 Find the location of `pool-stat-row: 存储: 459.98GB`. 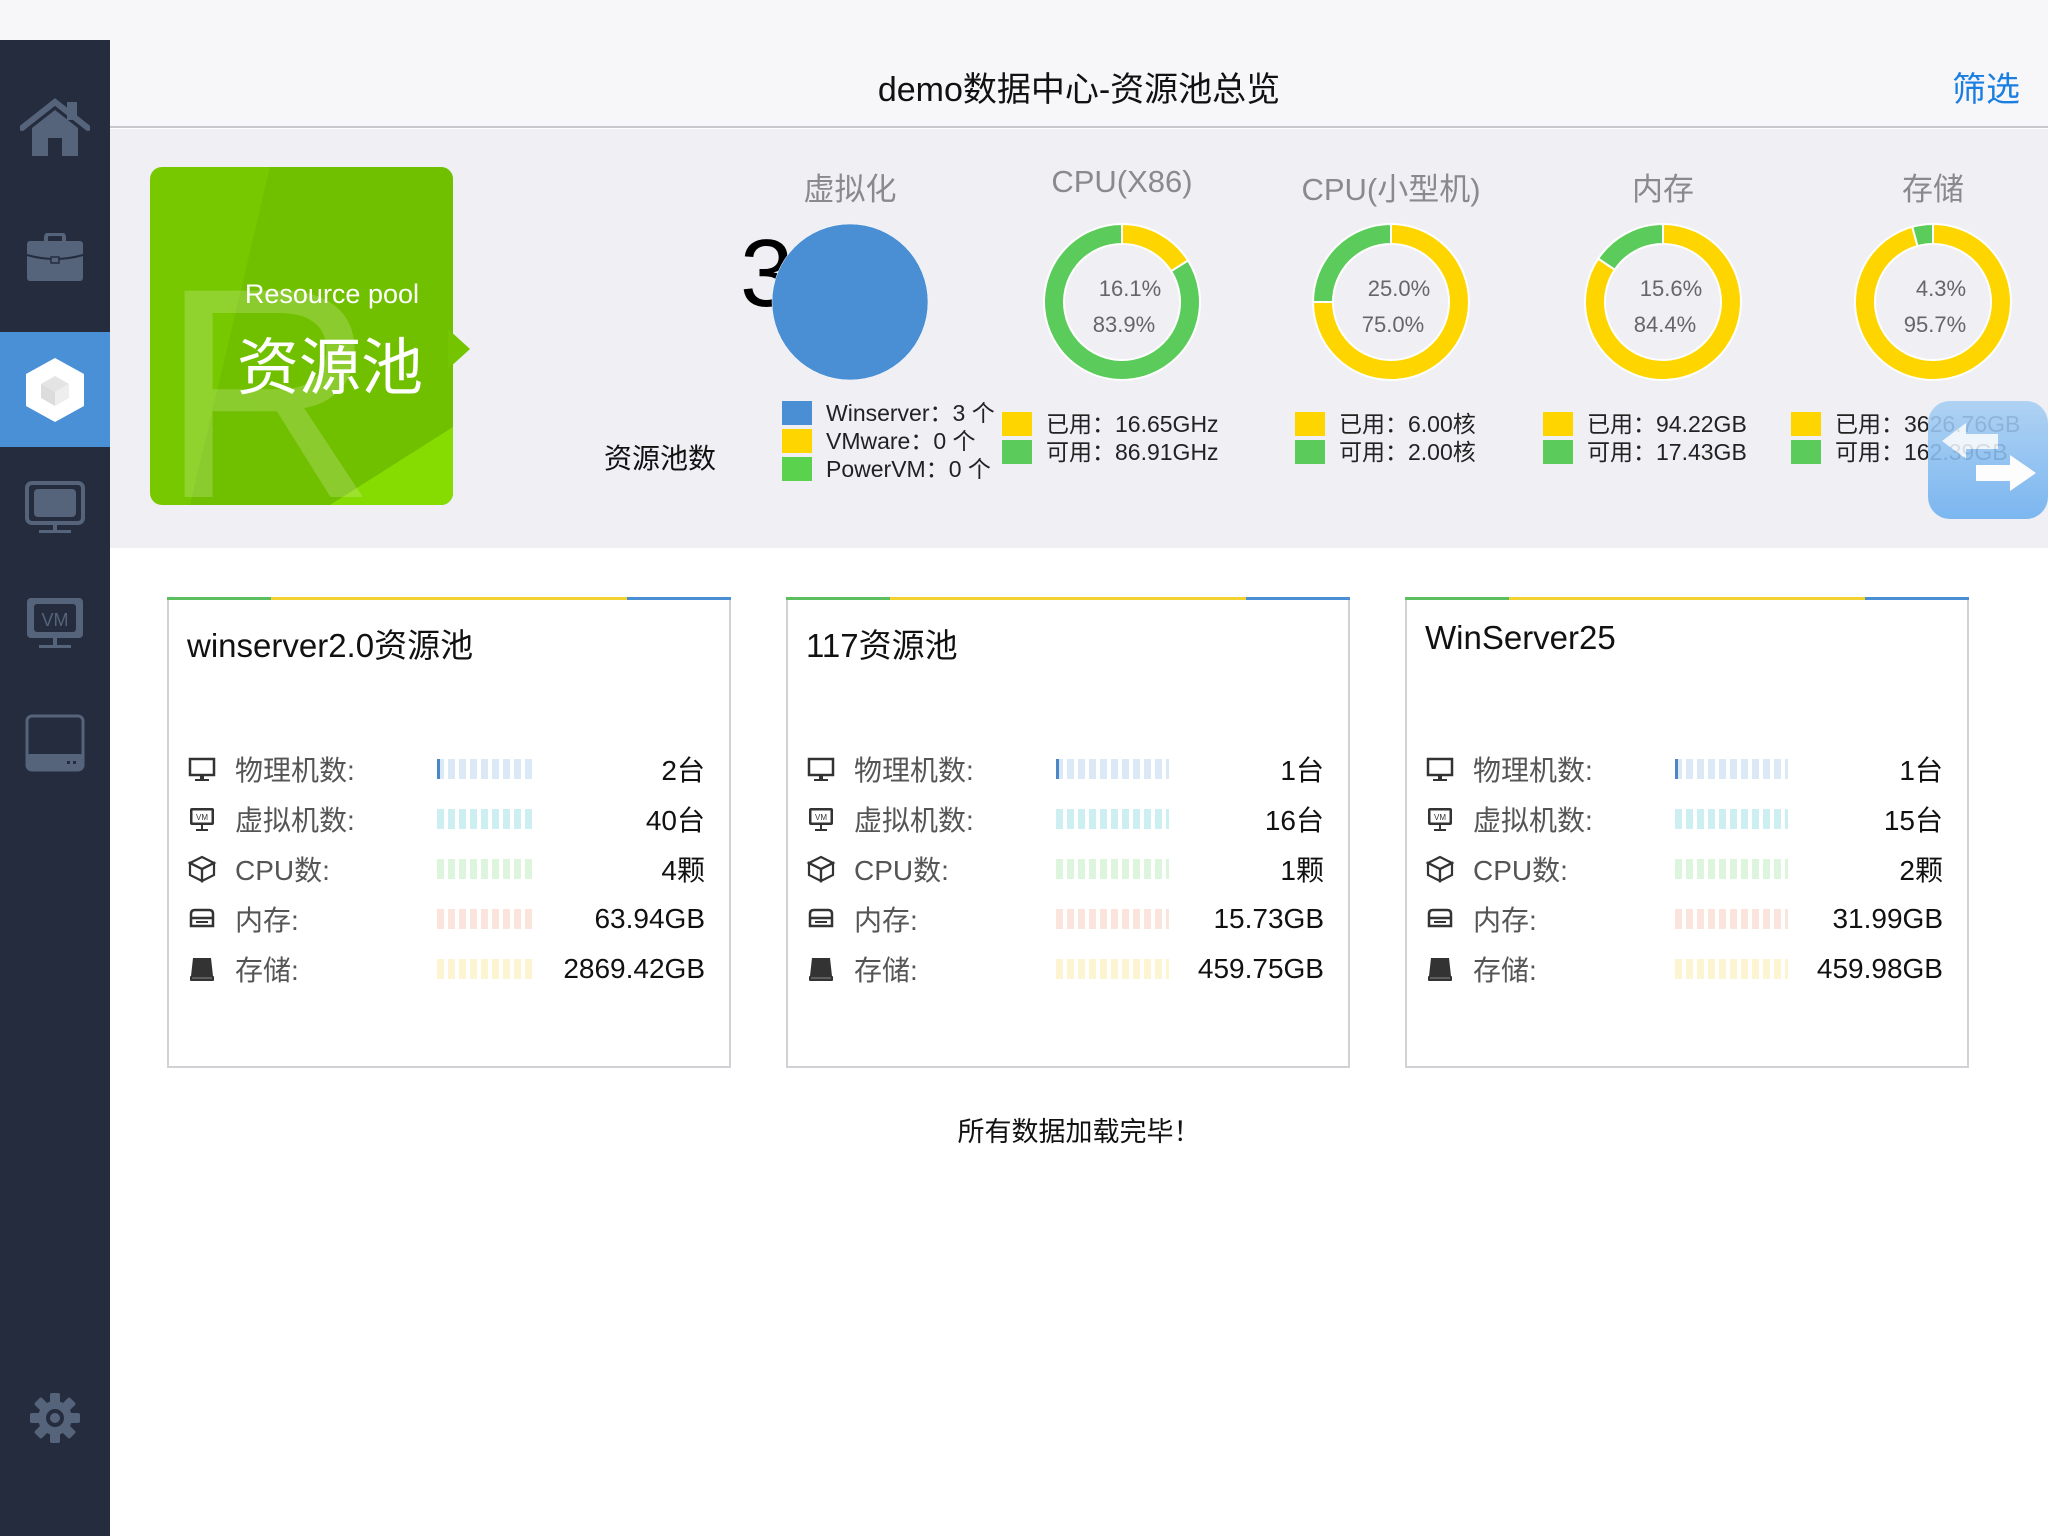

pool-stat-row: 存储: 459.98GB is located at coordinates (1684, 969).